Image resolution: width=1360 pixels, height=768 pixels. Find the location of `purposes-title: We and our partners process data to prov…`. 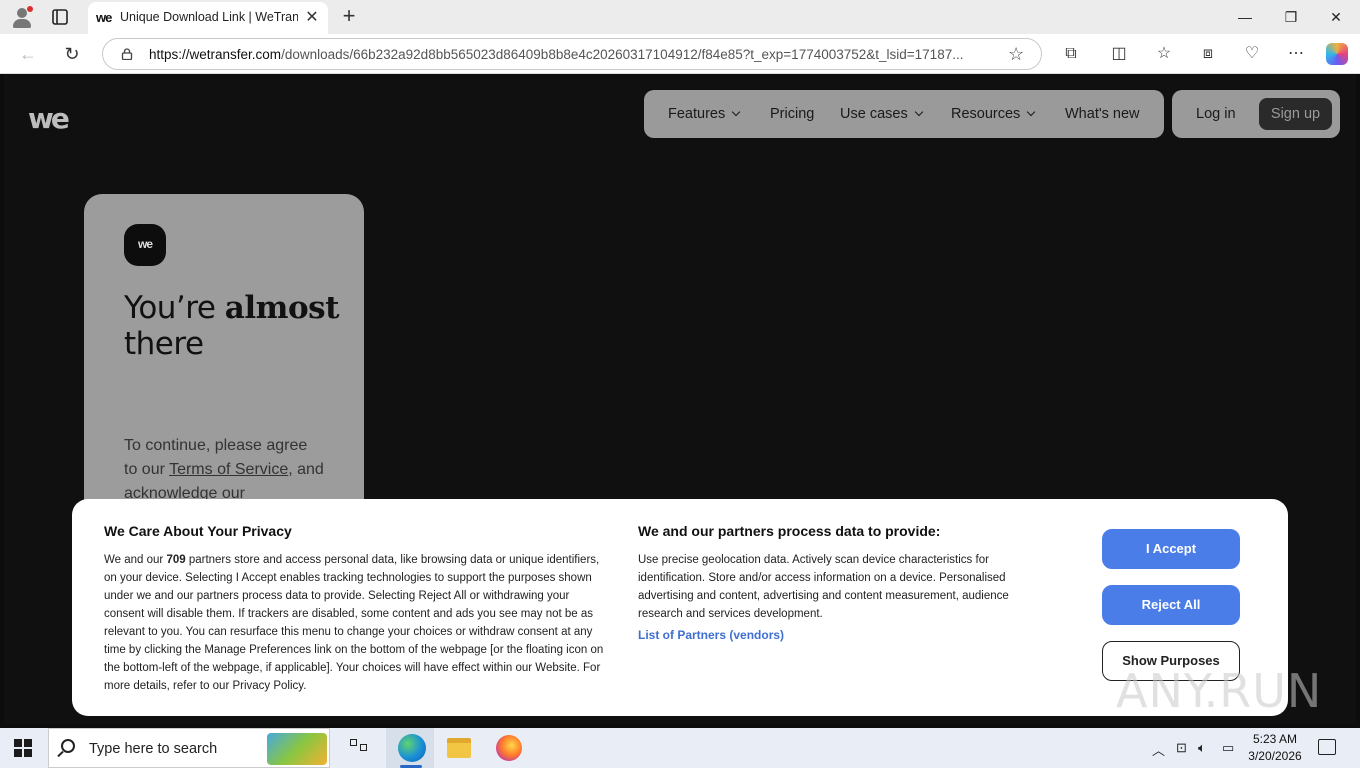

purposes-title: We and our partners process data to prov… is located at coordinates (789, 531).